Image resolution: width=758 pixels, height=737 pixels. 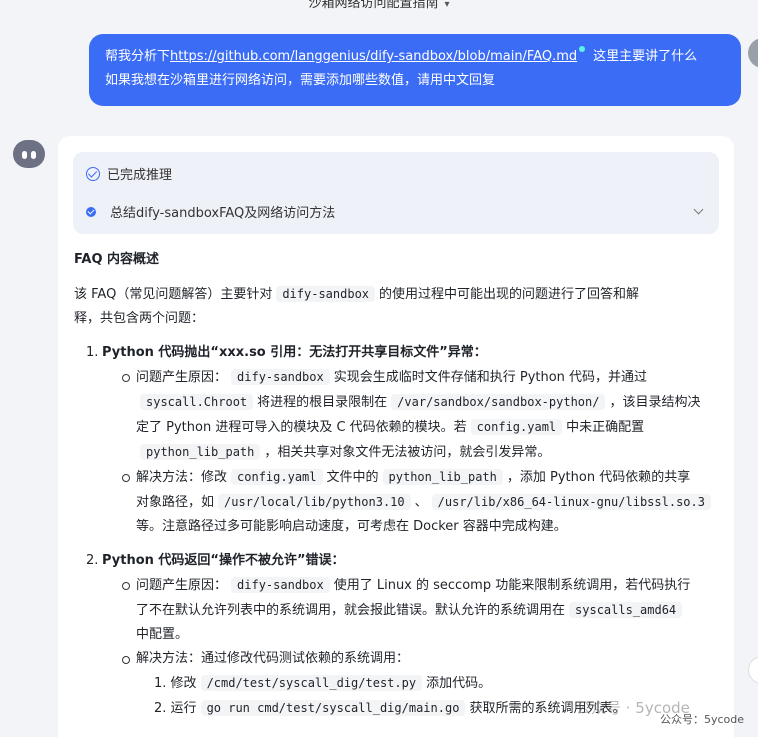 What do you see at coordinates (92, 352) in the screenshot?
I see `list-number: 1.` at bounding box center [92, 352].